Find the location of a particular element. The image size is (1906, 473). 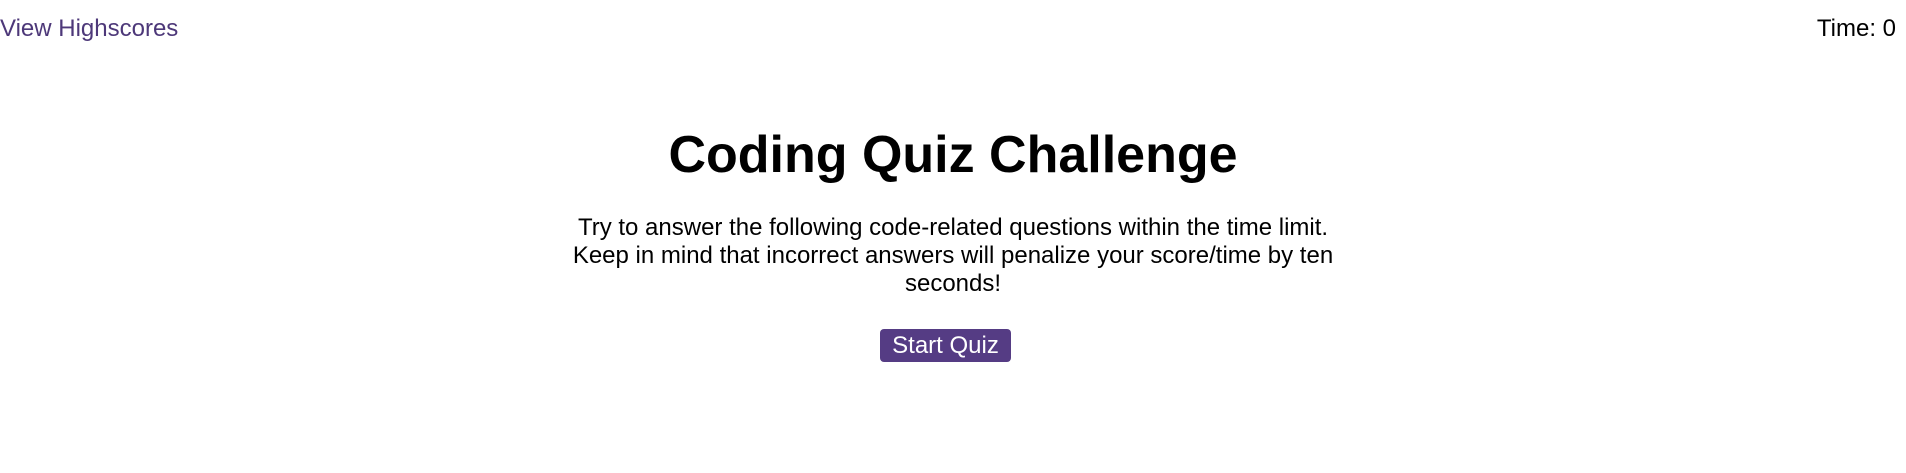

timer-display: Time: 0 is located at coordinates (1856, 28).